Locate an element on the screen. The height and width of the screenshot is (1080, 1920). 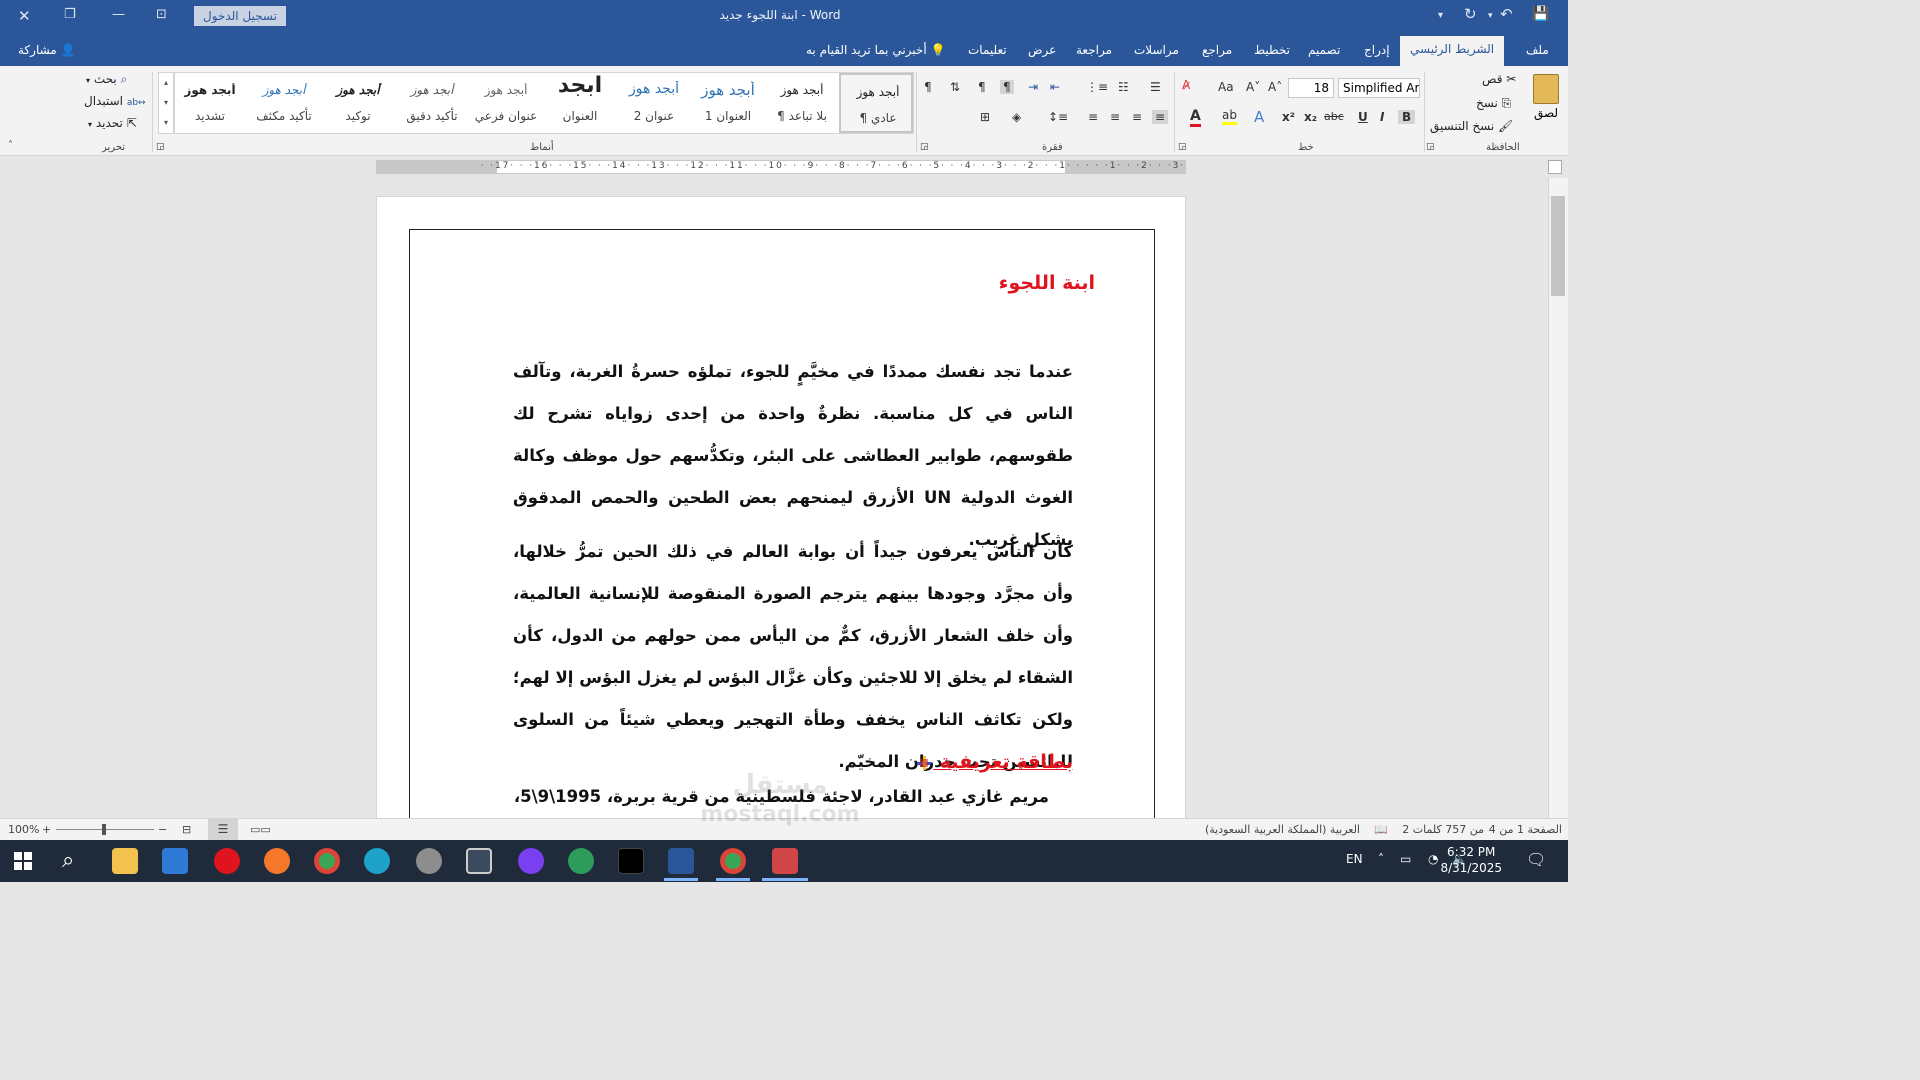
select-button: ▾ تحديد ⇱ is located at coordinates (112, 123).